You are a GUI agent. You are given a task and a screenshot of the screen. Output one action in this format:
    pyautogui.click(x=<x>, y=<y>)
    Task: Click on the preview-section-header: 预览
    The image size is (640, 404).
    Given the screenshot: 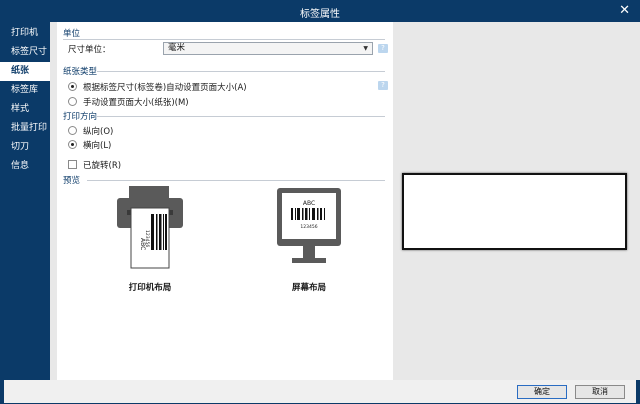 What is the action you would take?
    pyautogui.click(x=72, y=181)
    